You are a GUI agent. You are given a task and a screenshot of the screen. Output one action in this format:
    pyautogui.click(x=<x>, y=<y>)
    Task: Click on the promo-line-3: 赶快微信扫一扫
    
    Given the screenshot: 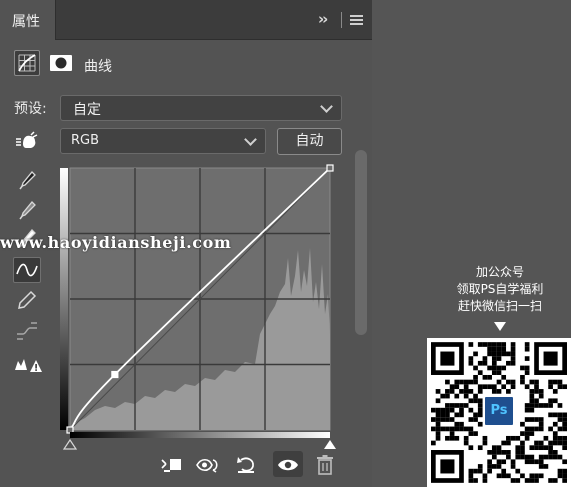 What is the action you would take?
    pyautogui.click(x=499, y=306)
    